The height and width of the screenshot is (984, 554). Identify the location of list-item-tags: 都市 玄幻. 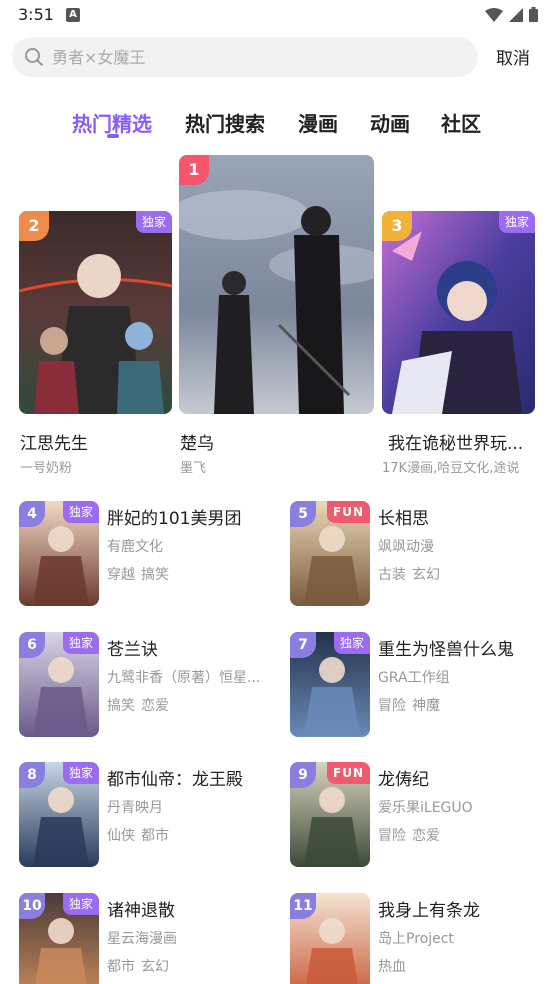
(141, 966).